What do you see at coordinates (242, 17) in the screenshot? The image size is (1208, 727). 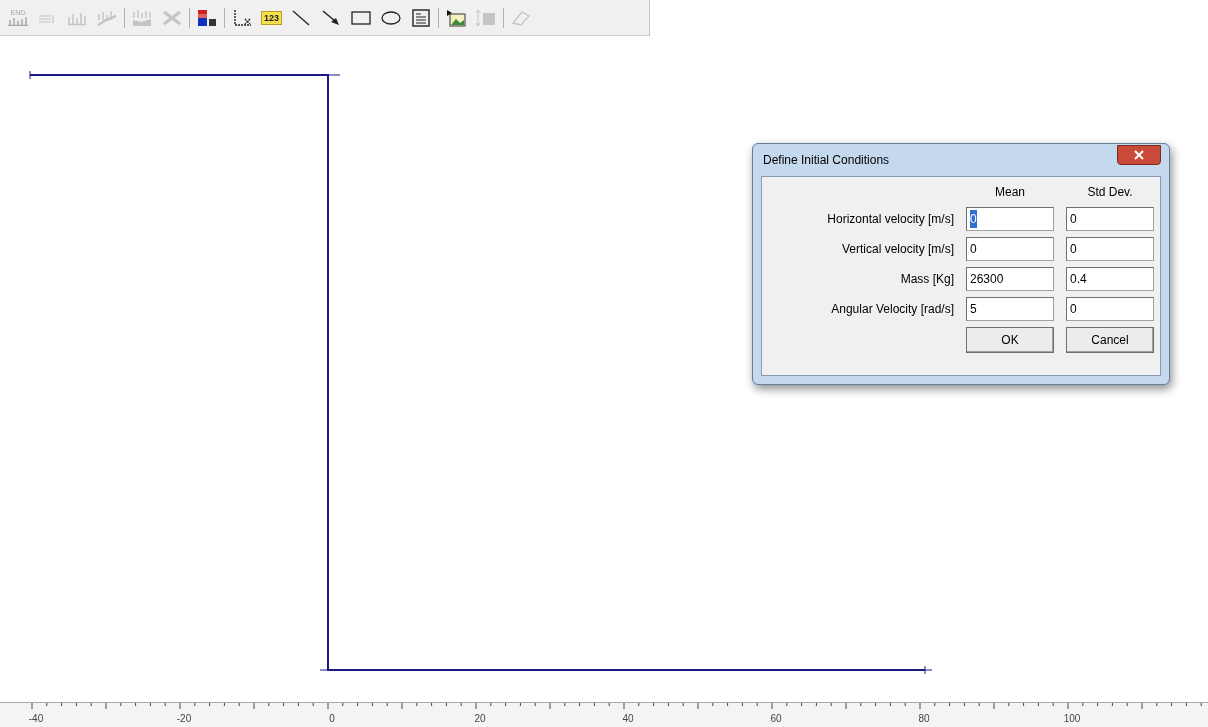 I see `axes-icon` at bounding box center [242, 17].